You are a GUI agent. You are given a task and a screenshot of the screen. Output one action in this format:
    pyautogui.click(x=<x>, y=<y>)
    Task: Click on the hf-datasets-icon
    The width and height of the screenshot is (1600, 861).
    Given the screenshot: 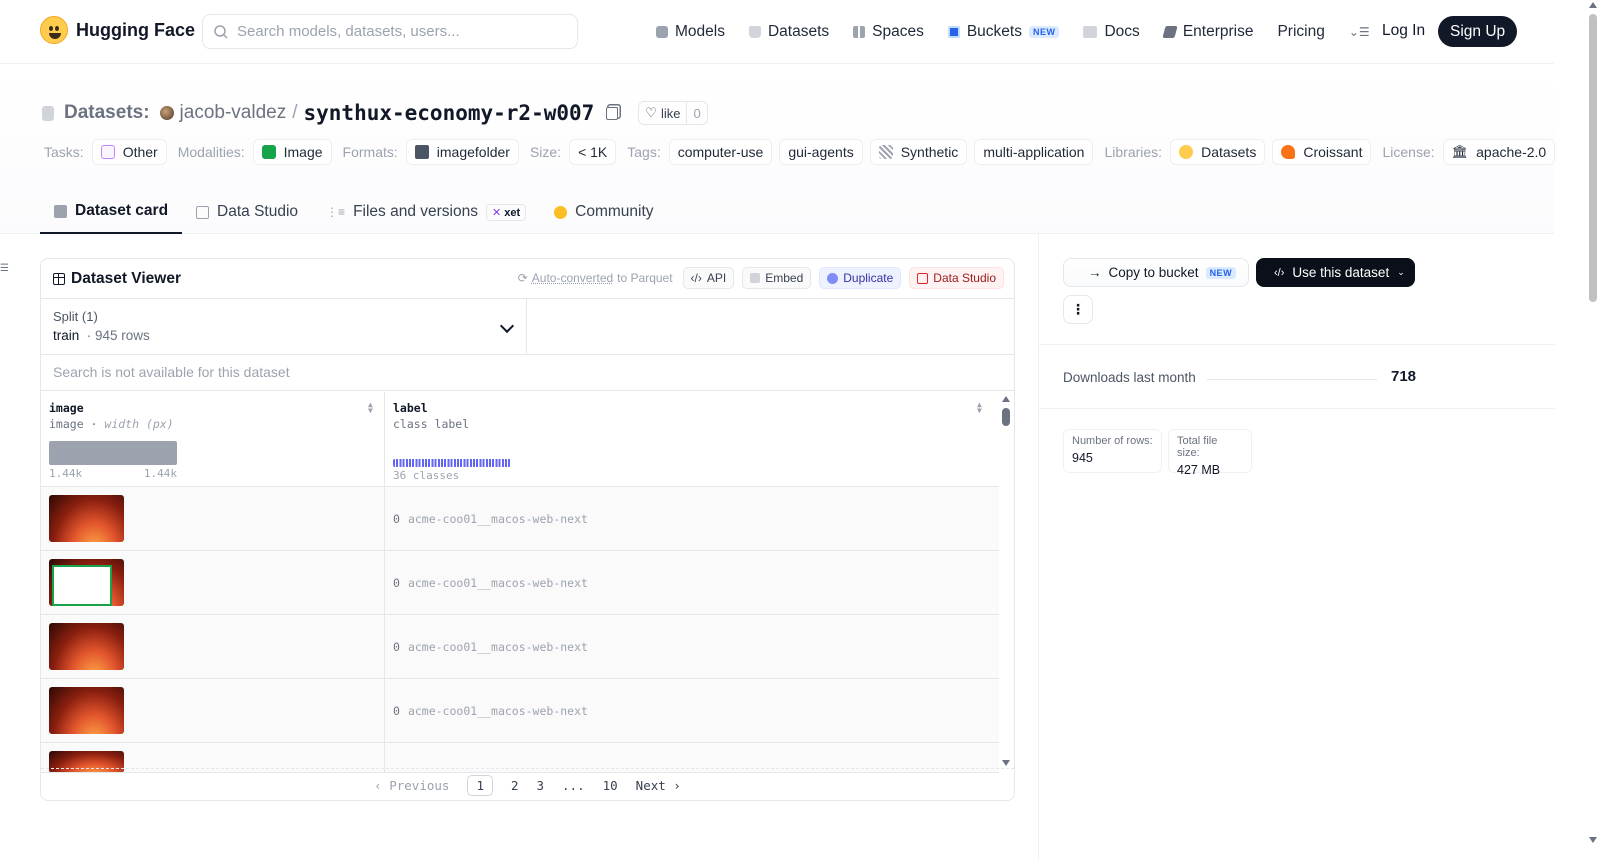 What is the action you would take?
    pyautogui.click(x=1186, y=152)
    